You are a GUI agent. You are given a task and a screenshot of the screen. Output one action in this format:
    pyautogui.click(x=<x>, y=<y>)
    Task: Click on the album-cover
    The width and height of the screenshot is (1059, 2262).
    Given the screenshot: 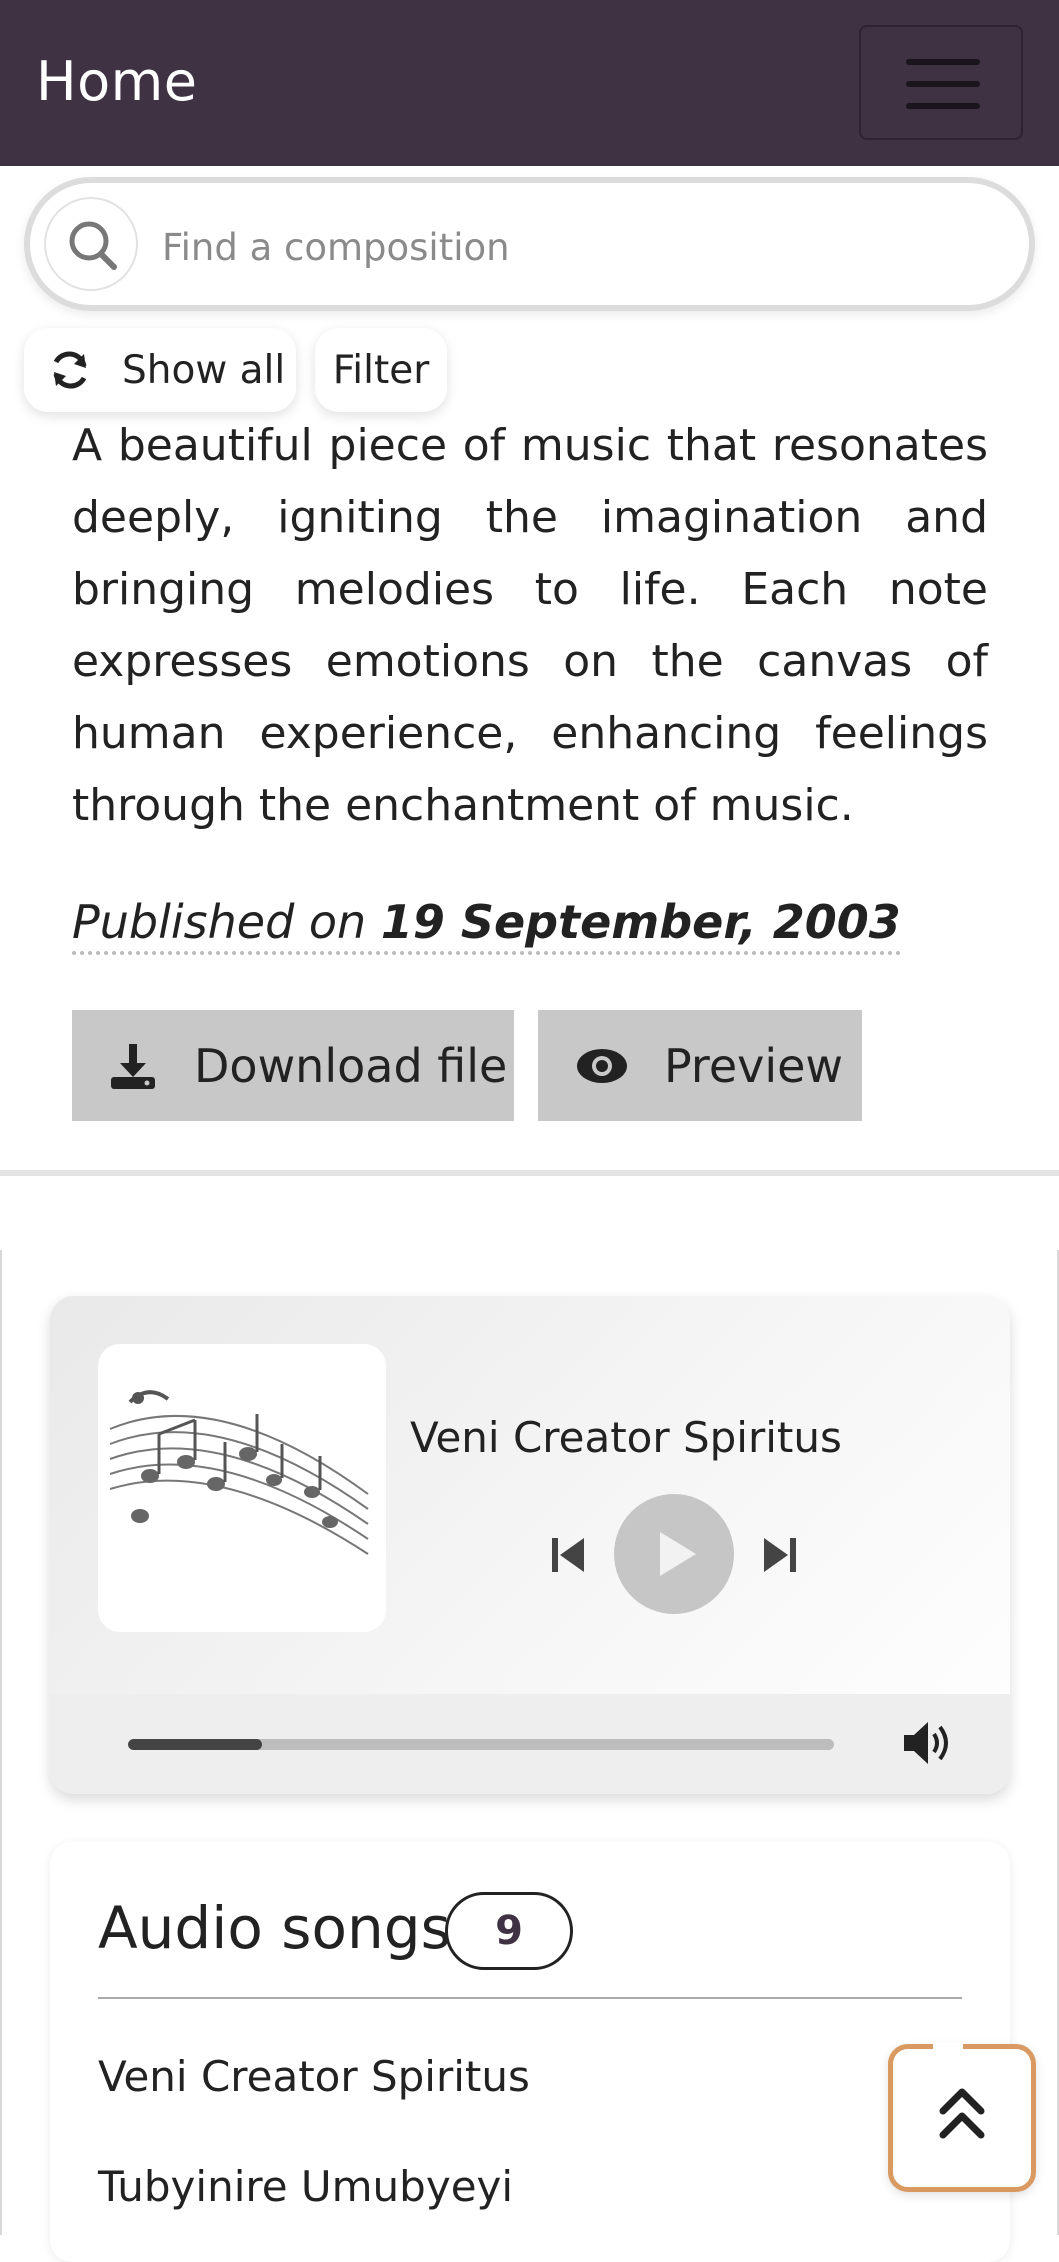 What is the action you would take?
    pyautogui.click(x=242, y=1488)
    